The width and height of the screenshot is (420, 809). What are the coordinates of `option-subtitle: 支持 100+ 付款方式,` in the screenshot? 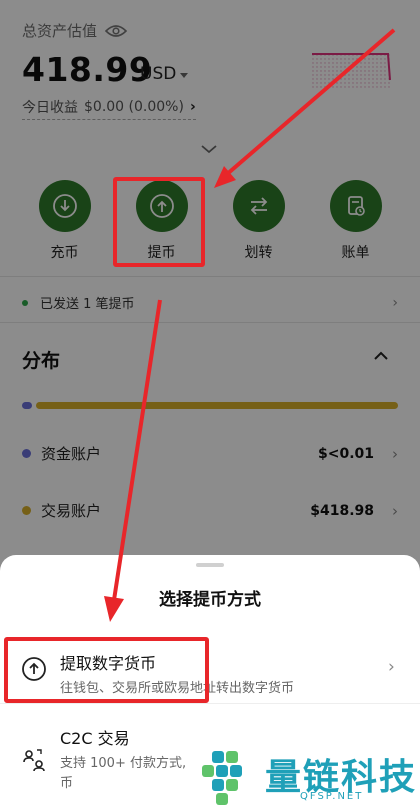 It's located at (123, 763).